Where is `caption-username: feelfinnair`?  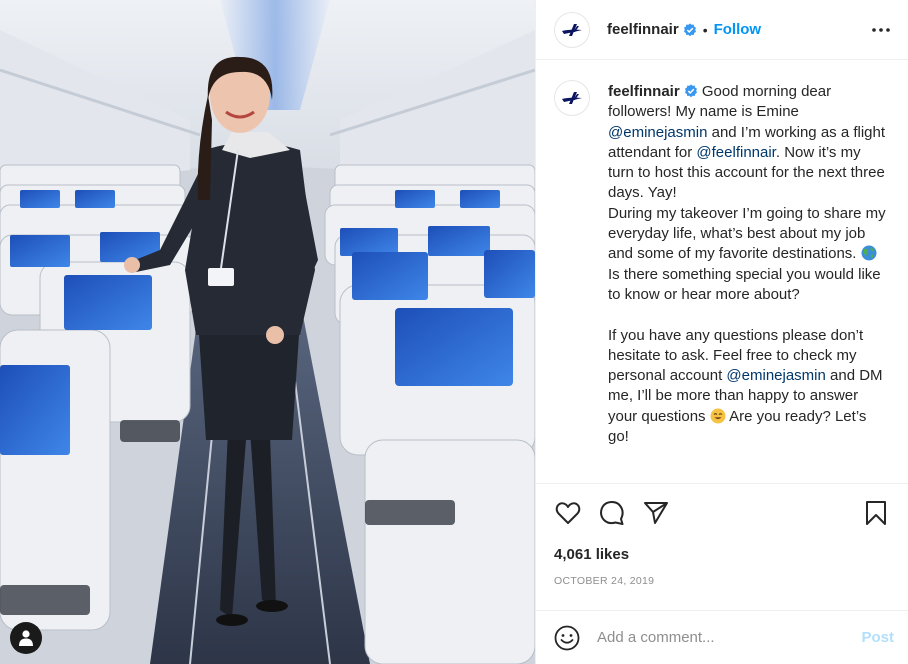 caption-username: feelfinnair is located at coordinates (644, 91).